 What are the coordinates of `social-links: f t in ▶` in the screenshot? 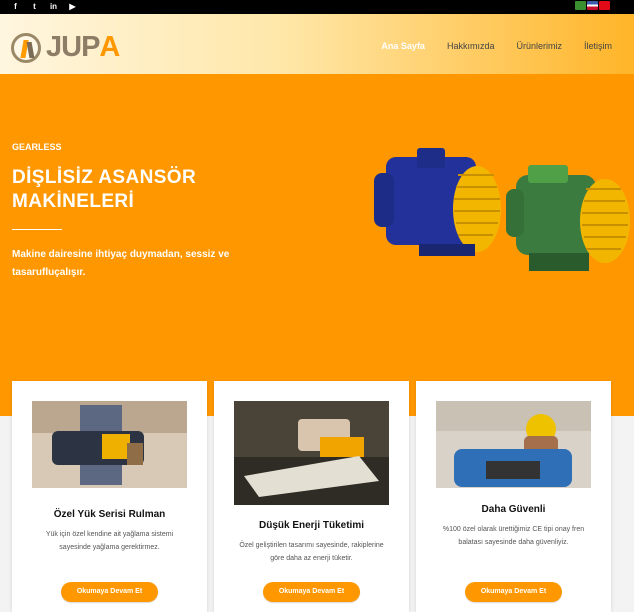 It's located at (44, 7).